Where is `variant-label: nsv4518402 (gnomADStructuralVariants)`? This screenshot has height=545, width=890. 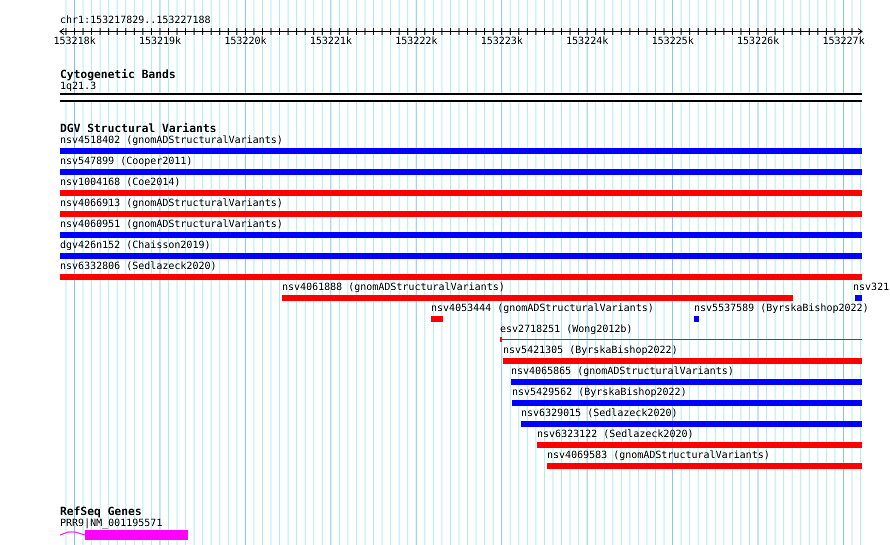
variant-label: nsv4518402 (gnomADStructuralVariants) is located at coordinates (171, 141).